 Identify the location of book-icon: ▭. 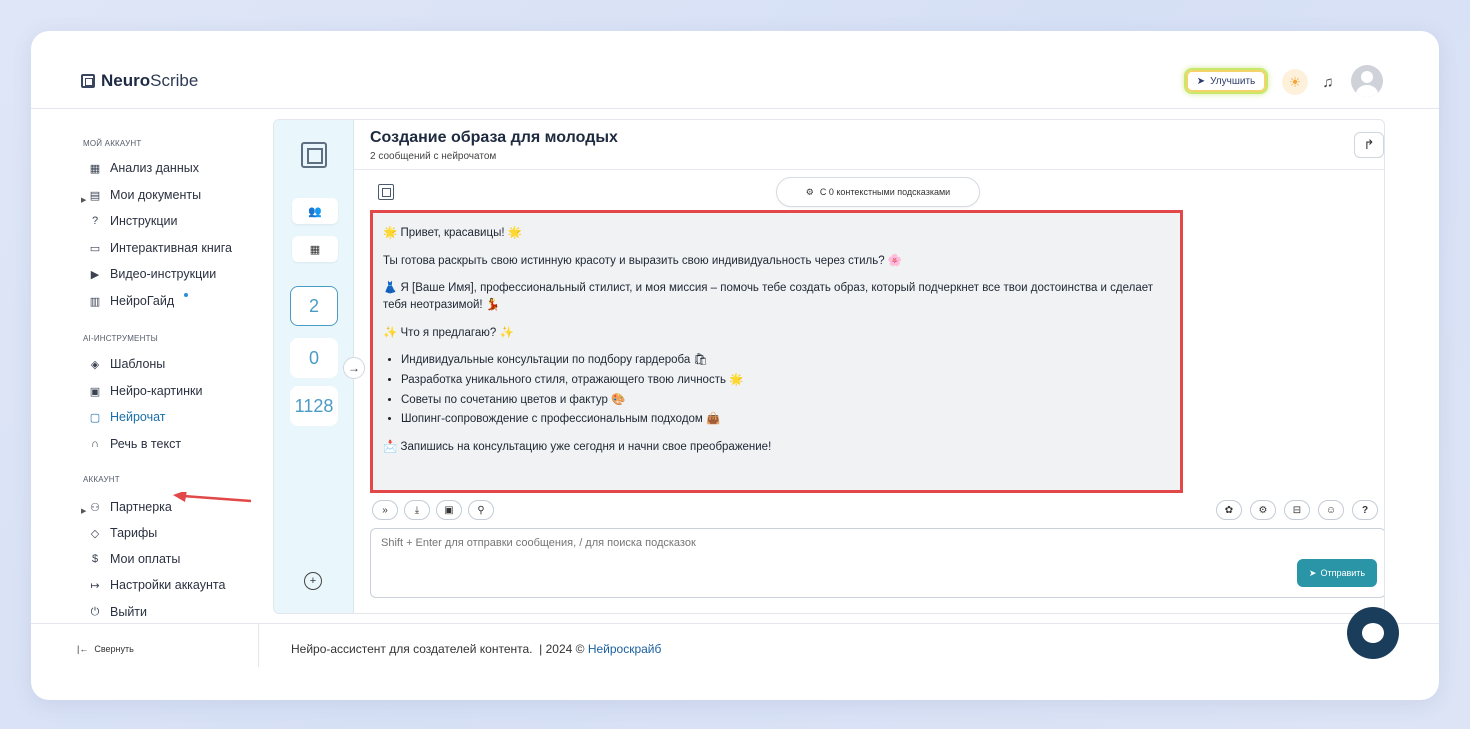
(95, 248).